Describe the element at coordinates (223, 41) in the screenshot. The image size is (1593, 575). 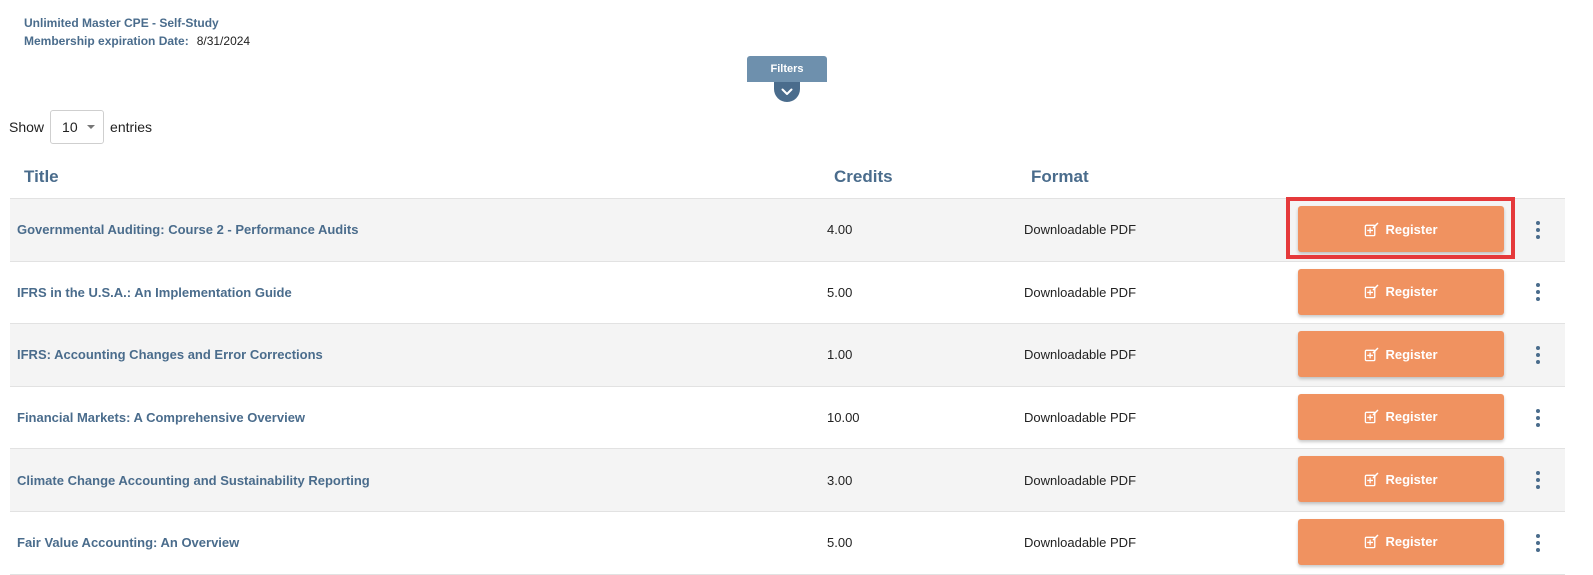
I see `expiration-date: 8/31/2024` at that location.